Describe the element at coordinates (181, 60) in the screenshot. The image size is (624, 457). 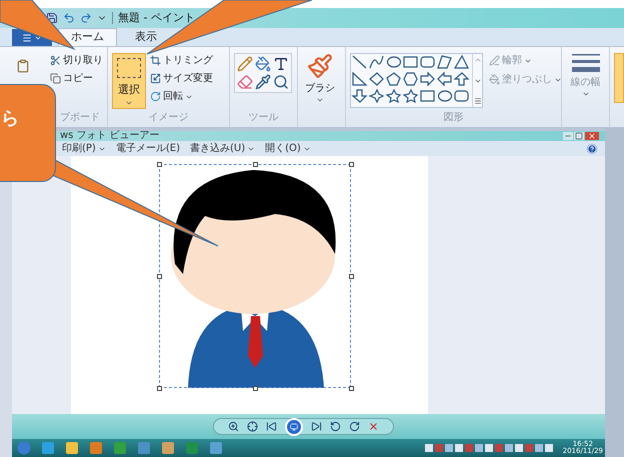
I see `image-tool: トリミング` at that location.